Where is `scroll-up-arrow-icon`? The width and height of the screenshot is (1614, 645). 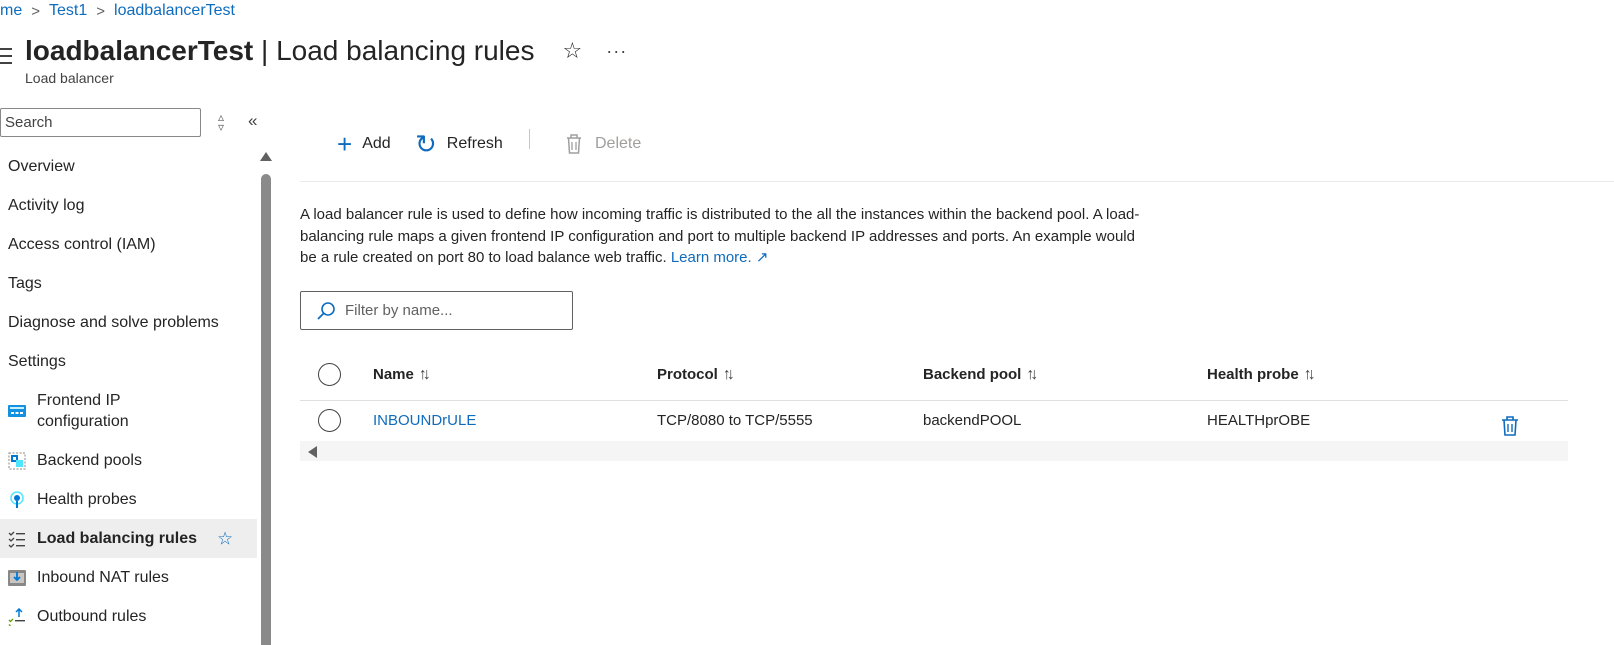
scroll-up-arrow-icon is located at coordinates (266, 156).